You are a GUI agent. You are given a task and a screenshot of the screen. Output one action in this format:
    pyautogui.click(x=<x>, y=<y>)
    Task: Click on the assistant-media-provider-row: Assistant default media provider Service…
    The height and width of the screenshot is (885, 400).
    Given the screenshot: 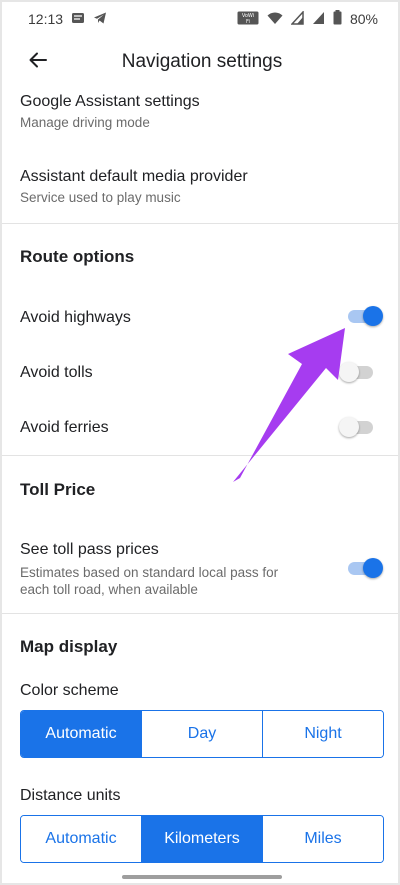 What is the action you would take?
    pyautogui.click(x=200, y=186)
    